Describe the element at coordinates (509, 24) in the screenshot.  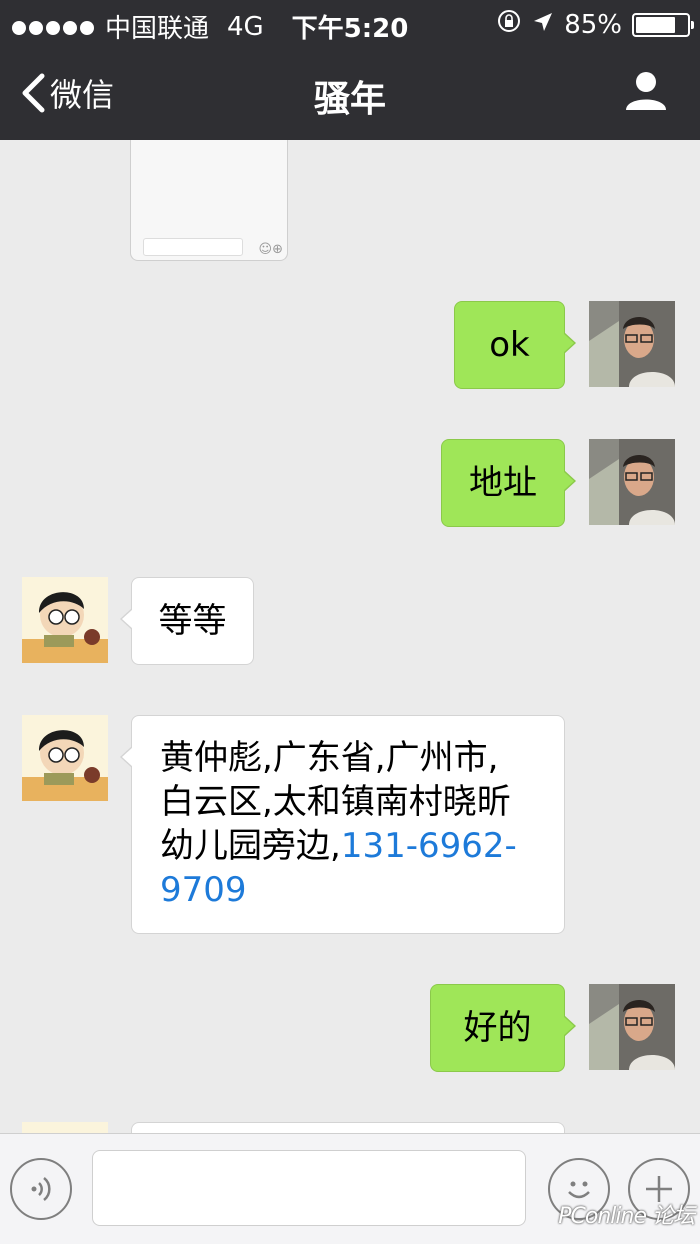
I see `rotation-lock-icon` at that location.